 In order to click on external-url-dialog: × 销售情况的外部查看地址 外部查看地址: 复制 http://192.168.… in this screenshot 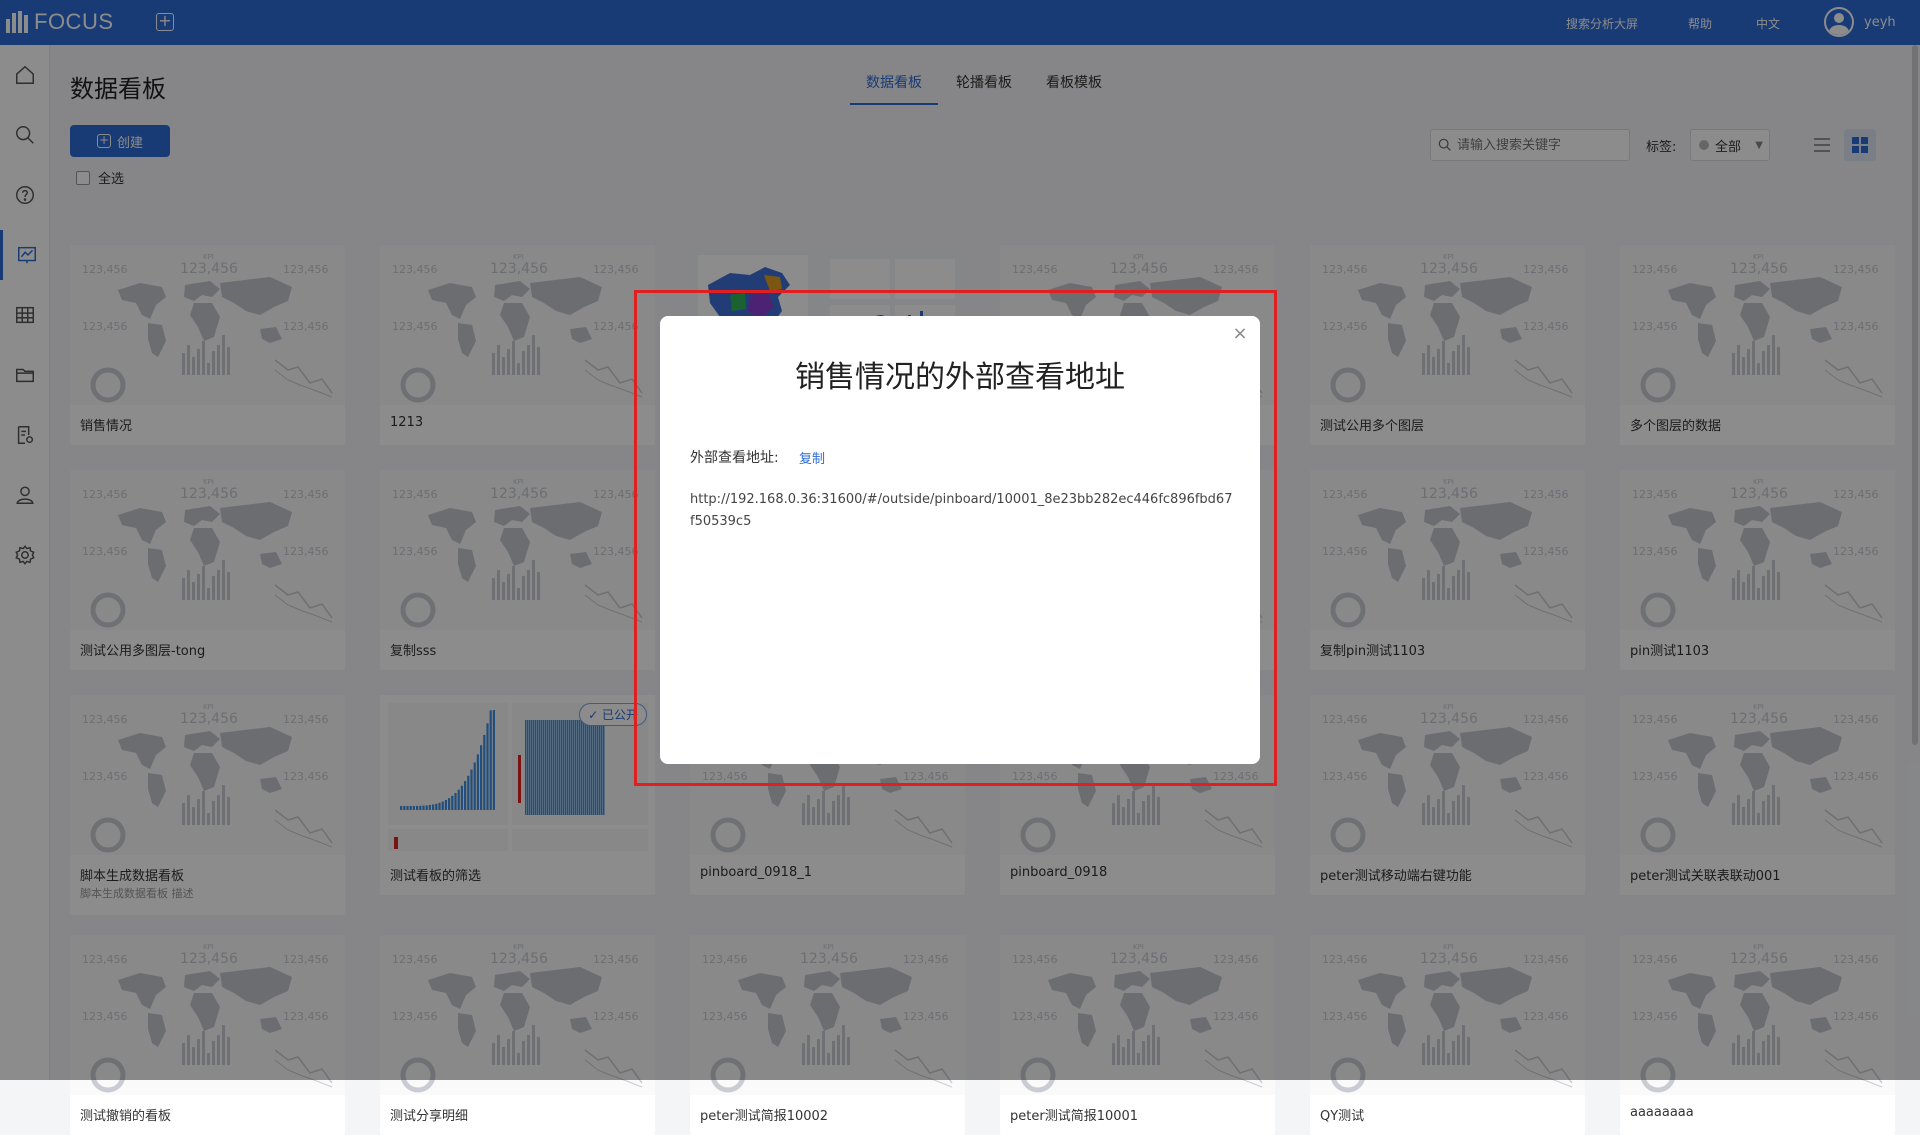, I will do `click(960, 540)`.